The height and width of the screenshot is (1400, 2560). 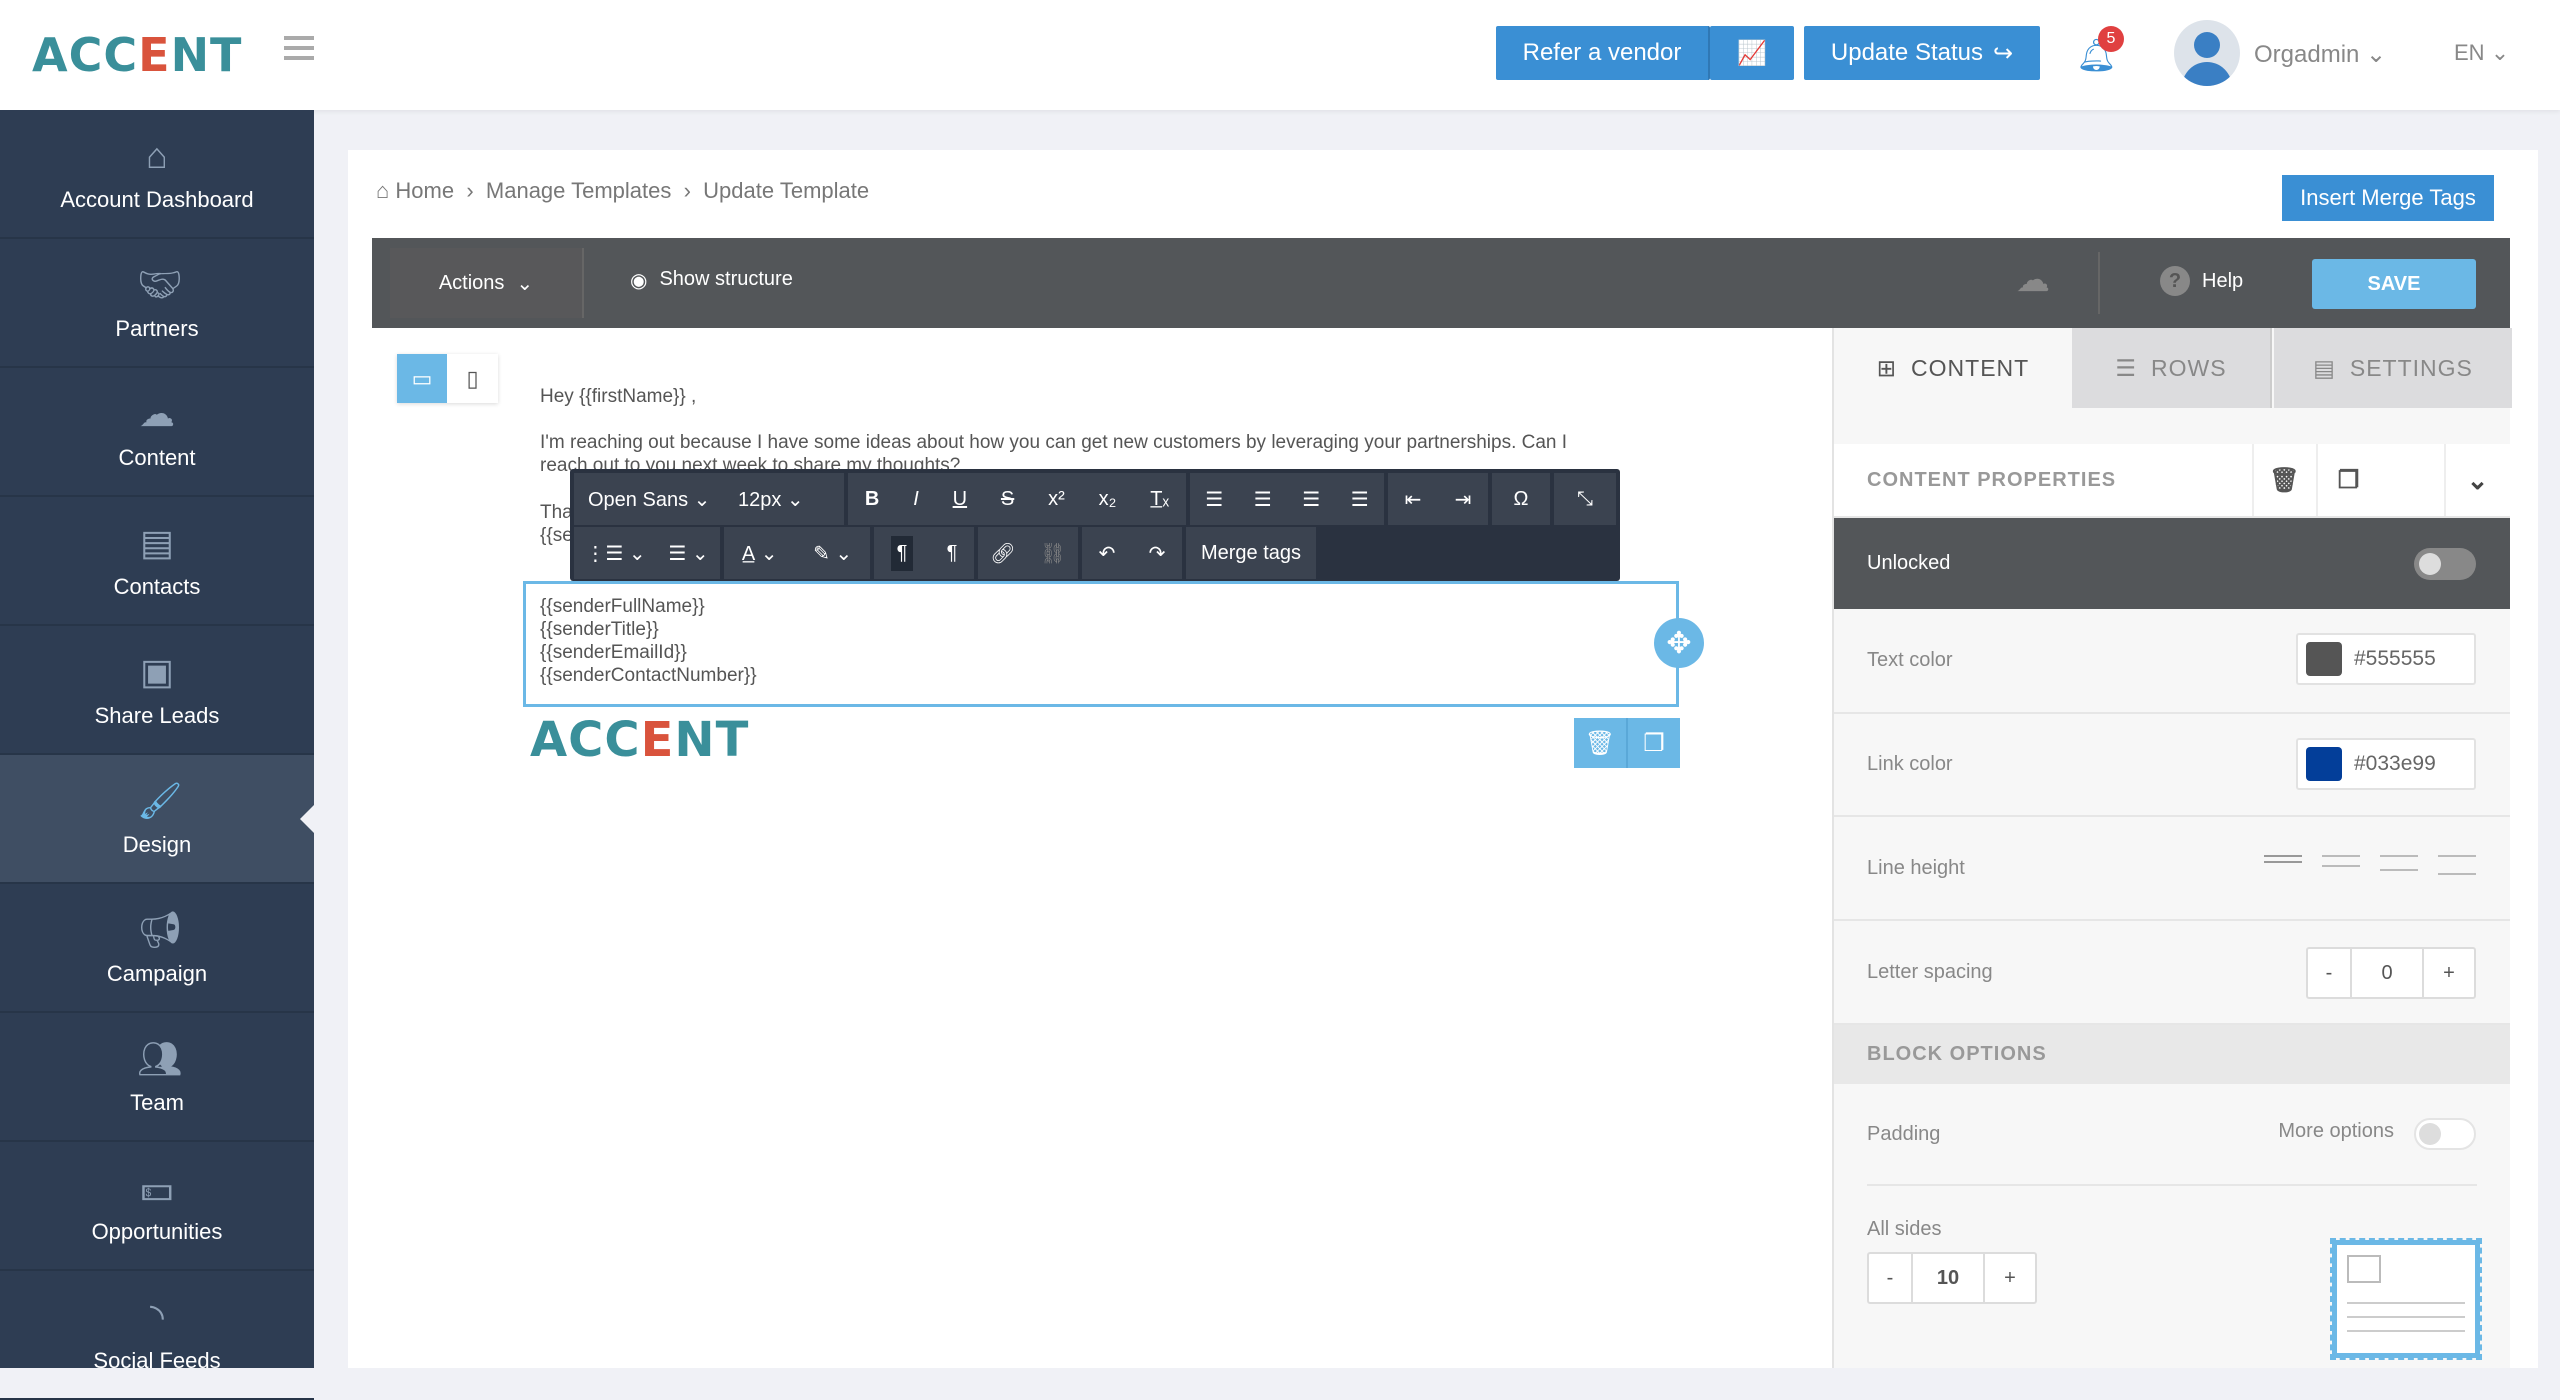 What do you see at coordinates (157, 1206) in the screenshot?
I see `sidebar-item-opportunities: 💵︎ Opportunities` at bounding box center [157, 1206].